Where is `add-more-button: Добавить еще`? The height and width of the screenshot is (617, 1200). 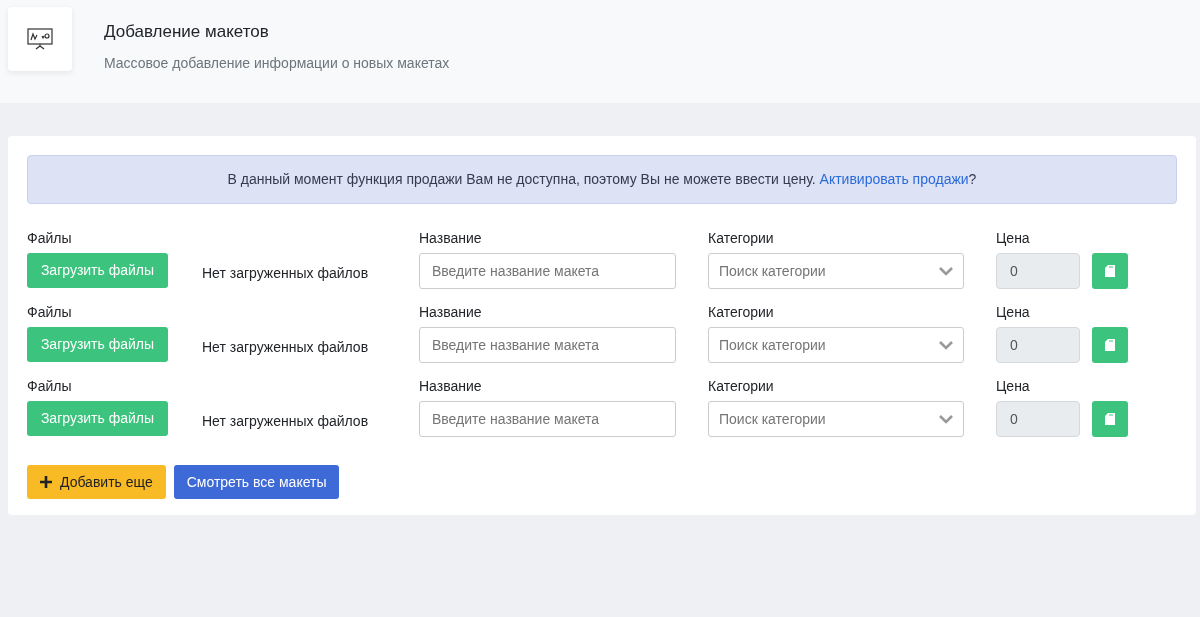
add-more-button: Добавить еще is located at coordinates (96, 482).